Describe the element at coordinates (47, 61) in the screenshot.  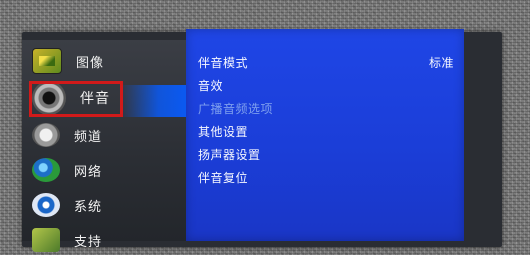
I see `picture-icon` at that location.